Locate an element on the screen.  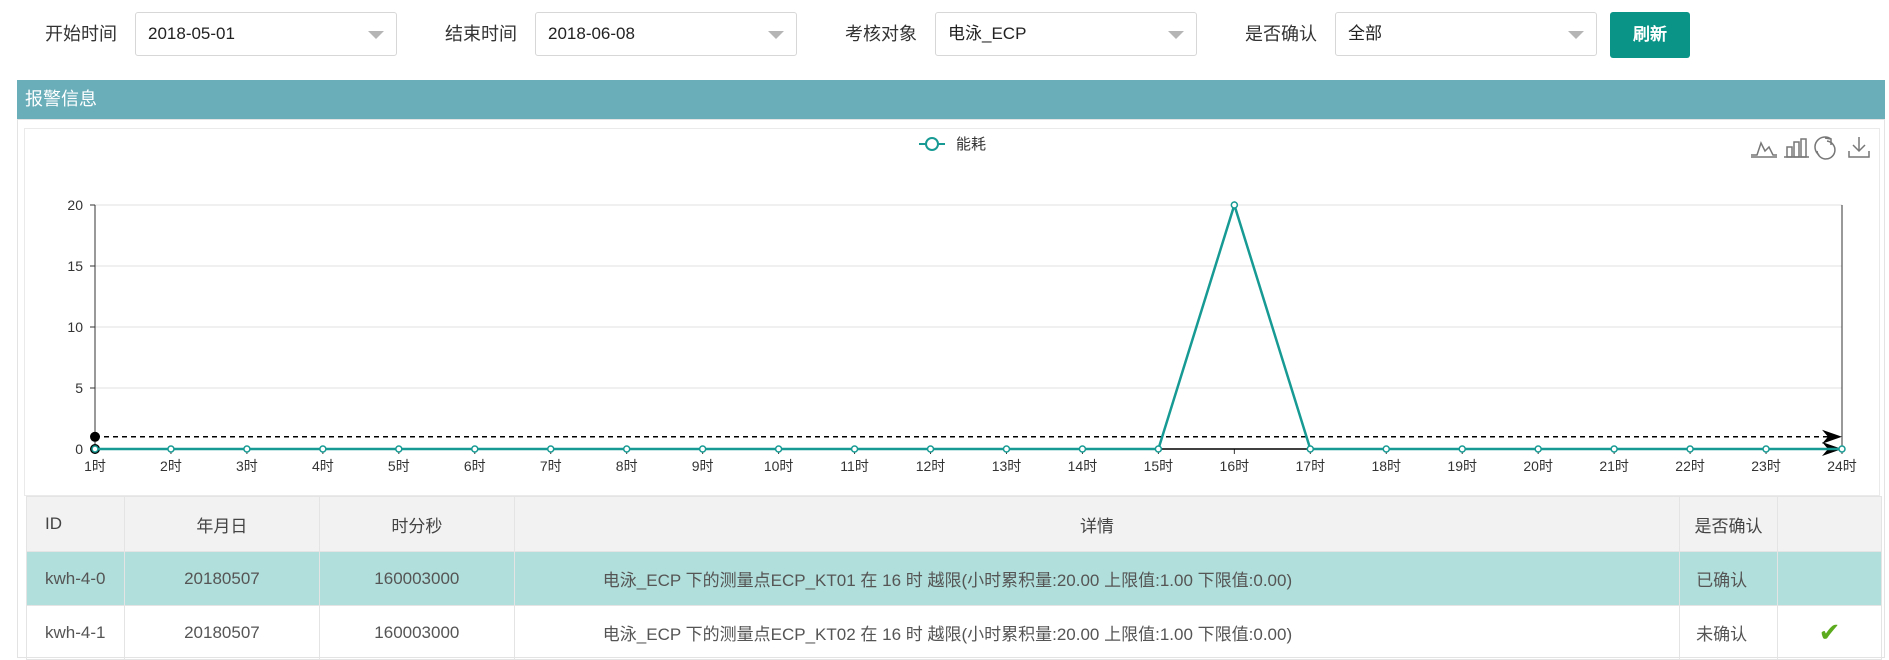
y-tick-label: 20 is located at coordinates (75, 205).